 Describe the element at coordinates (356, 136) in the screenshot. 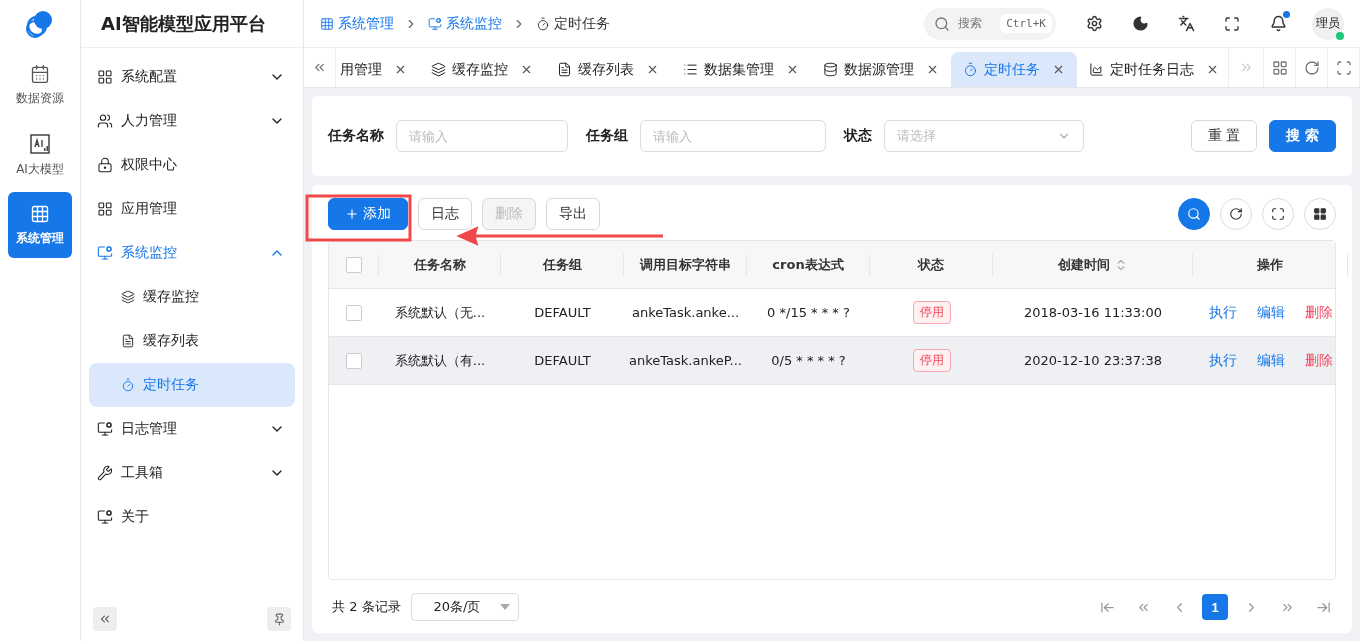

I see `filter-label: 任务名称` at that location.